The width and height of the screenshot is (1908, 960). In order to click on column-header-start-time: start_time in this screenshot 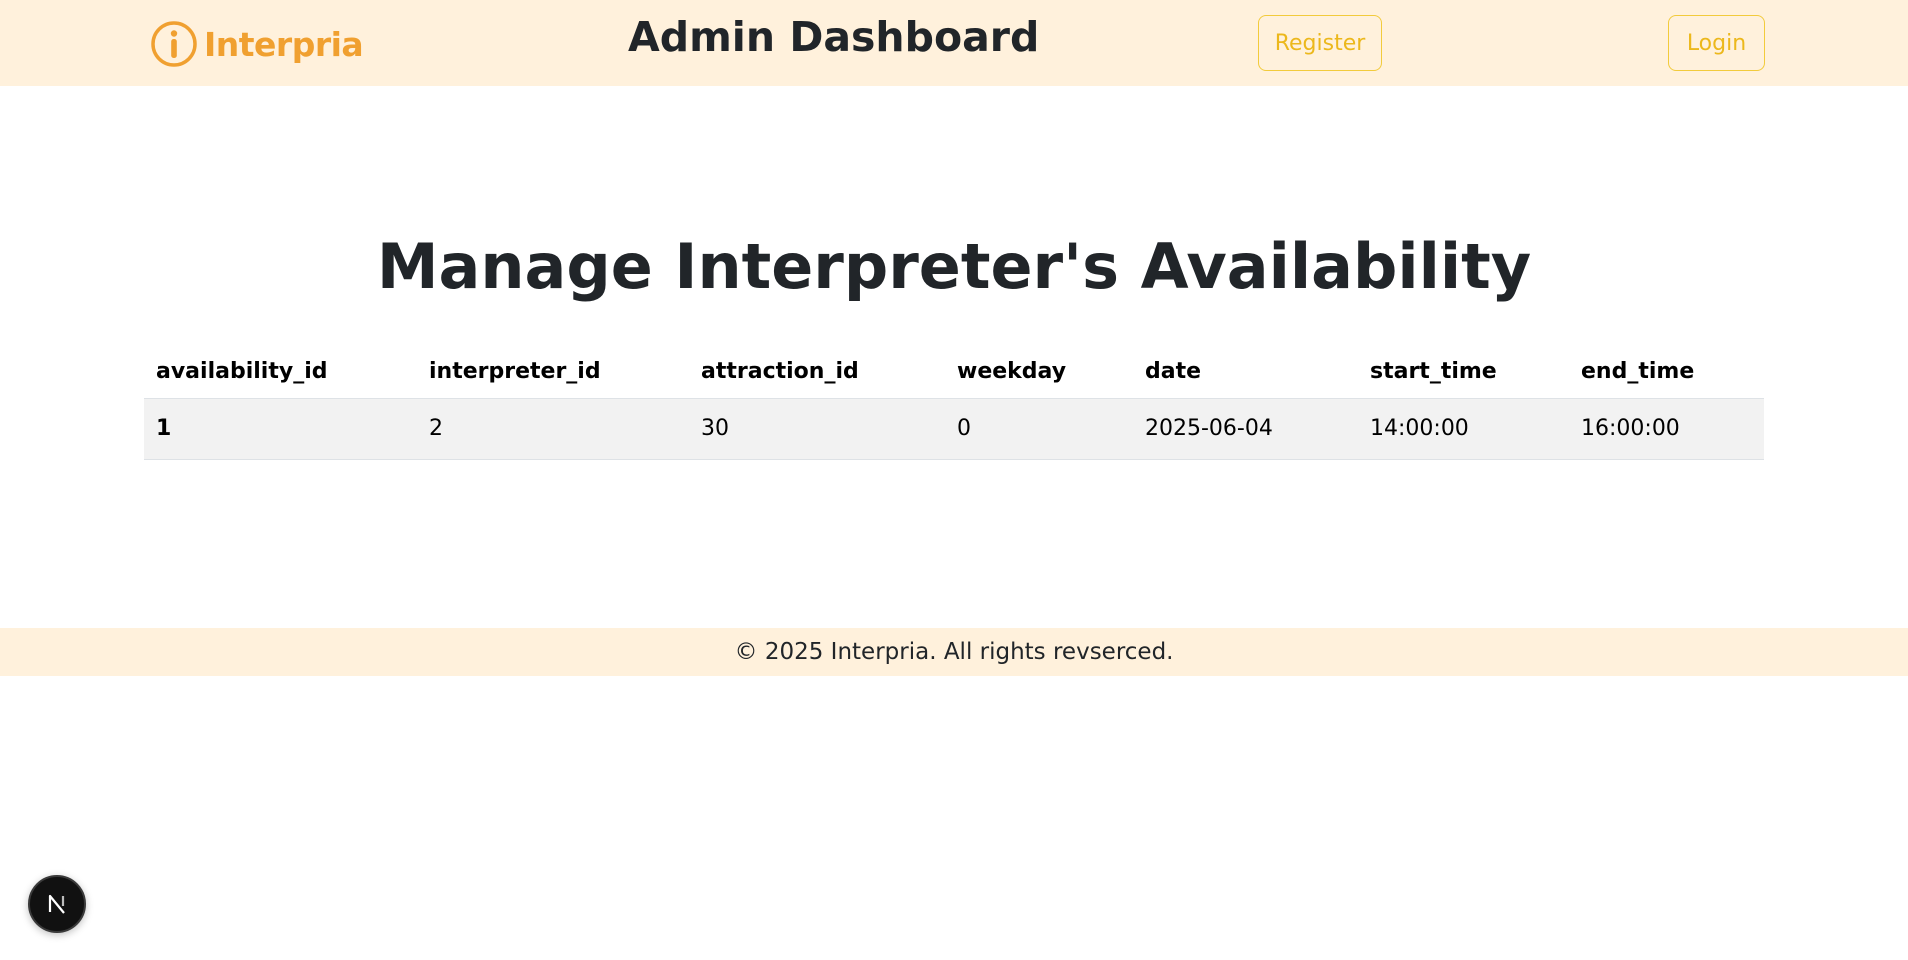, I will do `click(1463, 372)`.